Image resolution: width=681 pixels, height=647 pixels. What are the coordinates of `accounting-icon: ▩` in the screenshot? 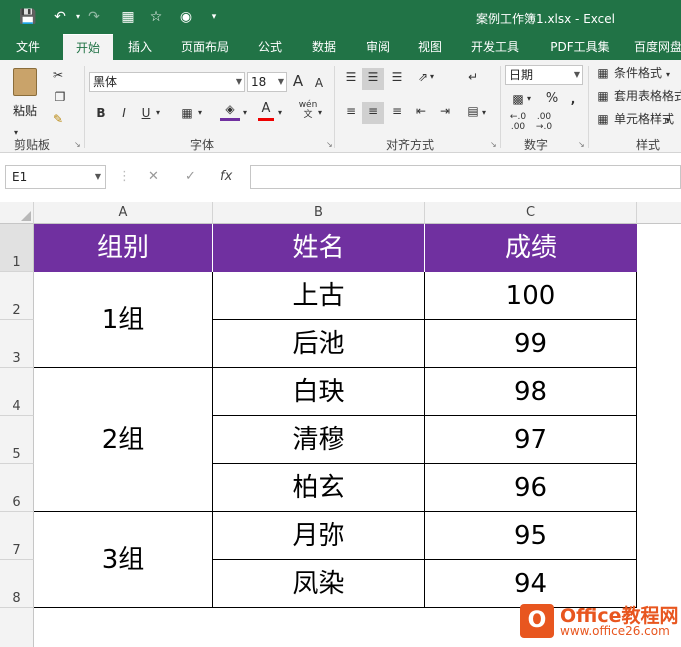 It's located at (518, 99).